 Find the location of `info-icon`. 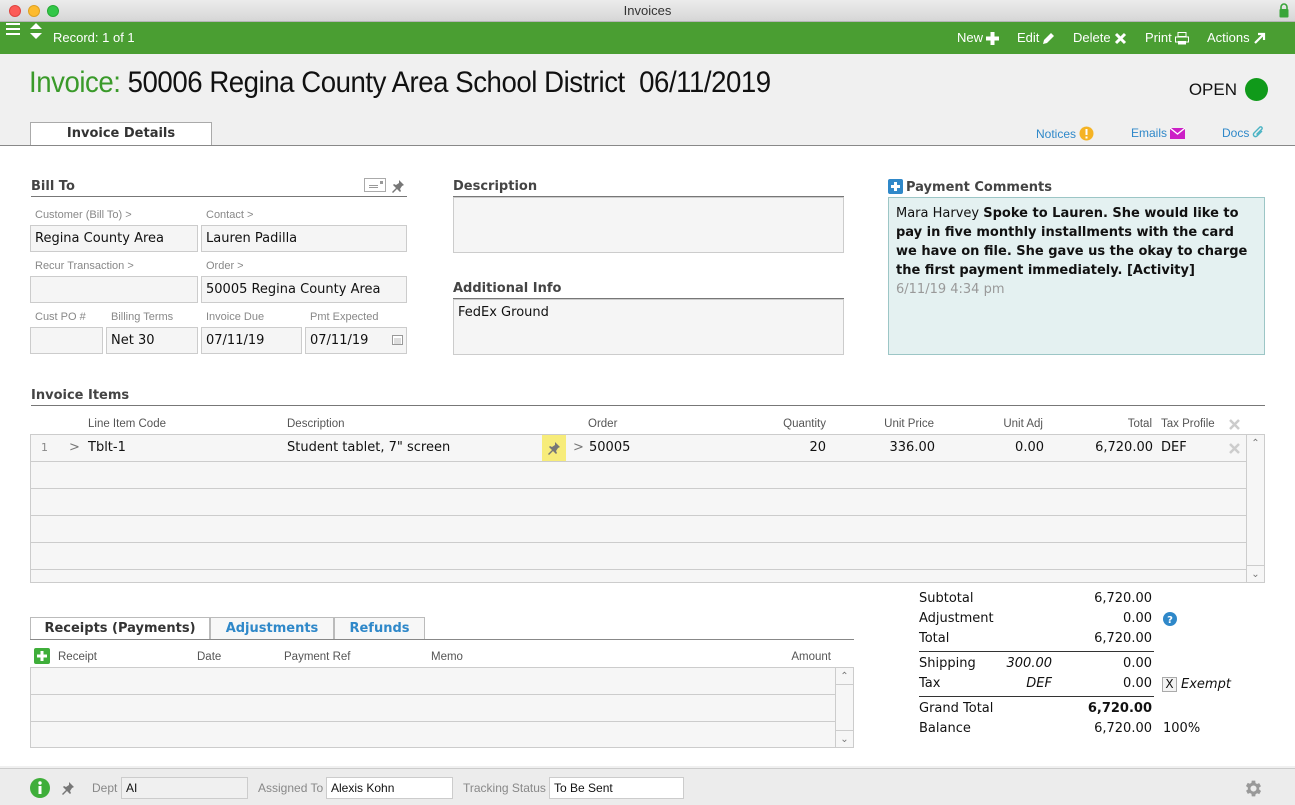

info-icon is located at coordinates (40, 788).